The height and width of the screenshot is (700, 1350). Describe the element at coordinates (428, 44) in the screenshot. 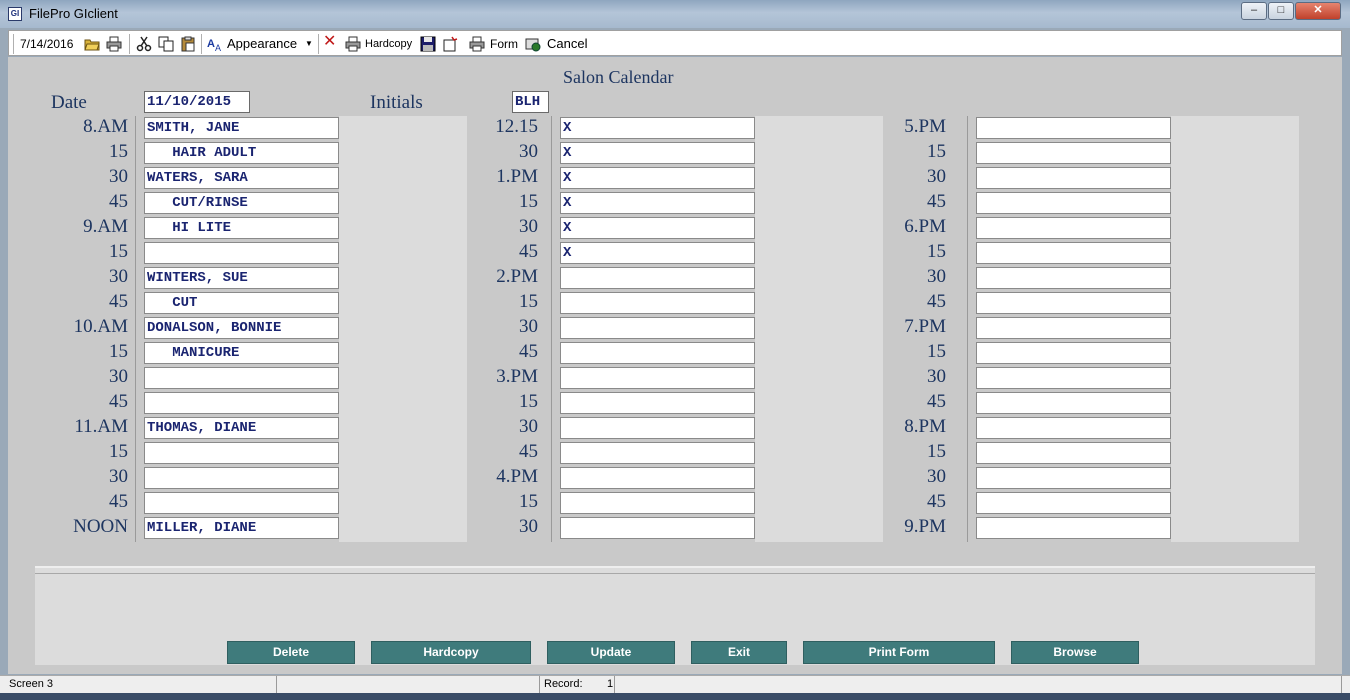

I see `save-disk-icon` at that location.